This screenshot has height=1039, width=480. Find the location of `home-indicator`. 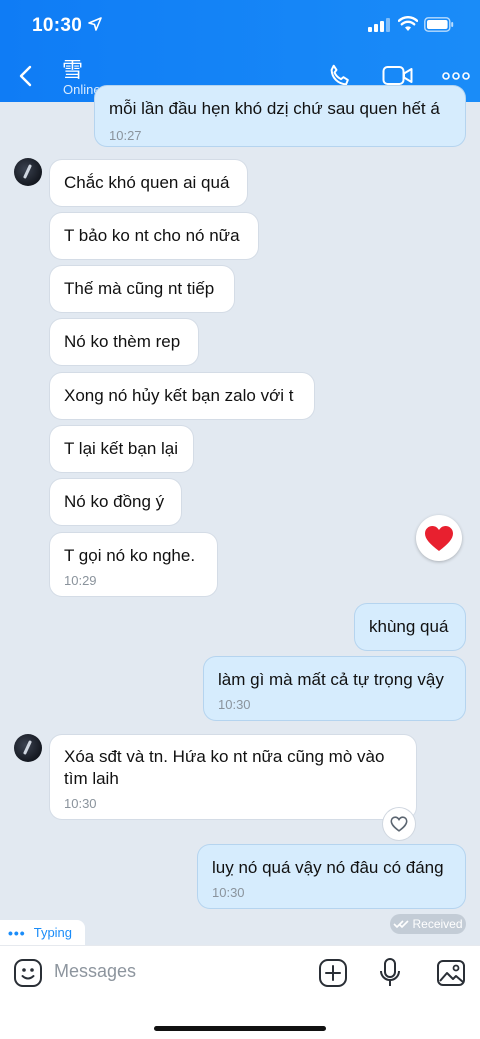

home-indicator is located at coordinates (240, 1028).